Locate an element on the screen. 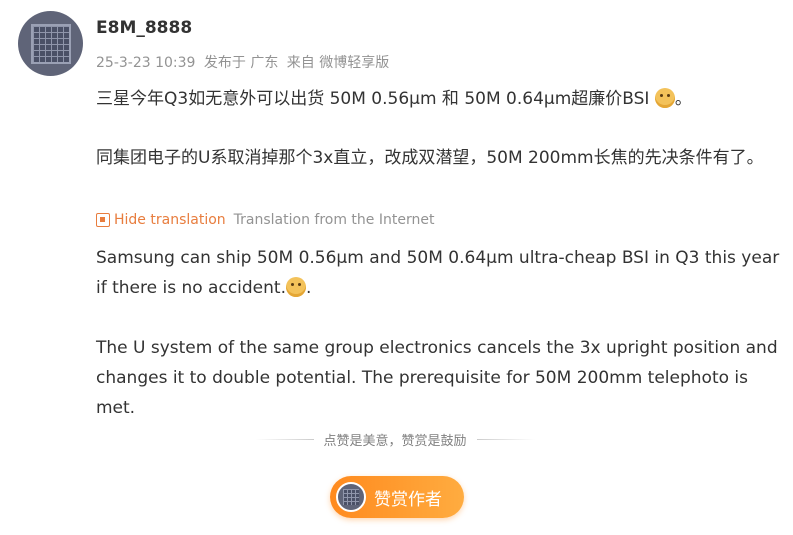  post-meta: 25-3-23 10:39 发布于 广东 来自 微博轻享版 is located at coordinates (244, 62).